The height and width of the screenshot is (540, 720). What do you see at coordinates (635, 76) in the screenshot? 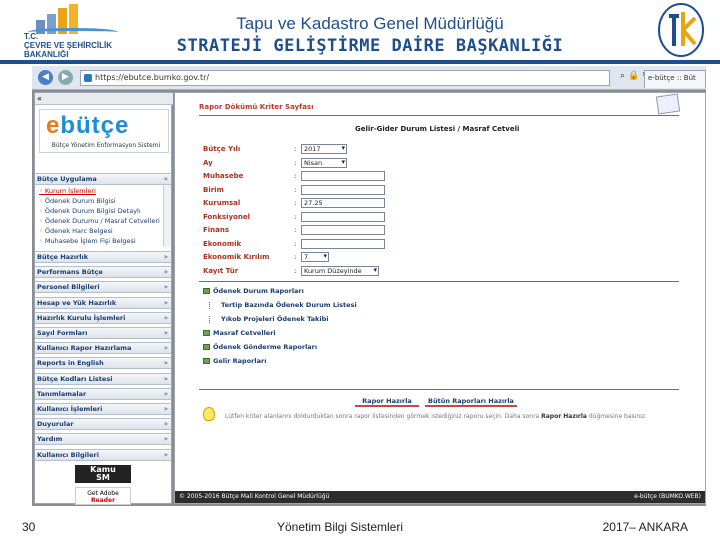
I see `lock-icon: 🔒` at bounding box center [635, 76].